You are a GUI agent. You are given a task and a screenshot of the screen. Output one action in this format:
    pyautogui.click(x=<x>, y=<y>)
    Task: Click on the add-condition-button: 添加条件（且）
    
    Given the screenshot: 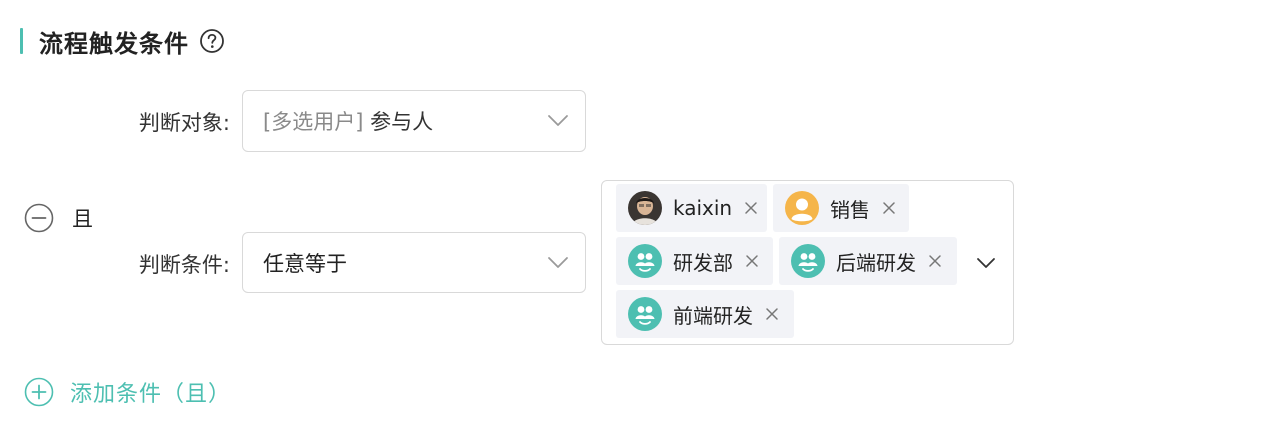 What is the action you would take?
    pyautogui.click(x=127, y=392)
    